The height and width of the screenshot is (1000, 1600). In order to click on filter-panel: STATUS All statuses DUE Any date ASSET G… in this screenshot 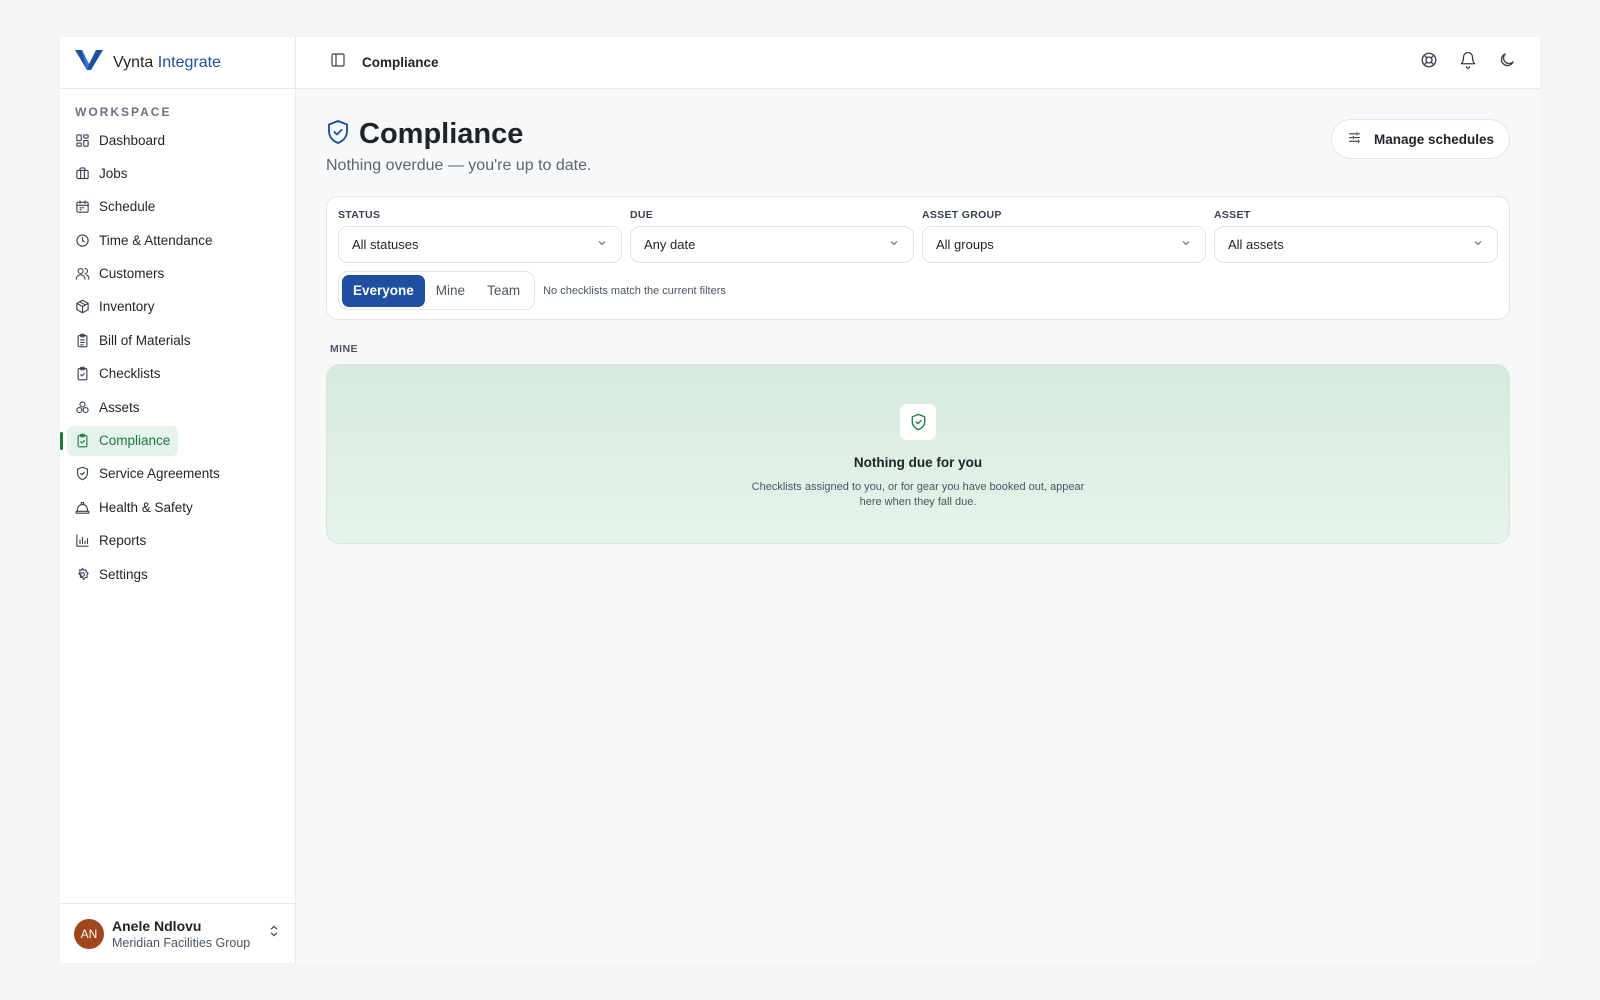, I will do `click(918, 258)`.